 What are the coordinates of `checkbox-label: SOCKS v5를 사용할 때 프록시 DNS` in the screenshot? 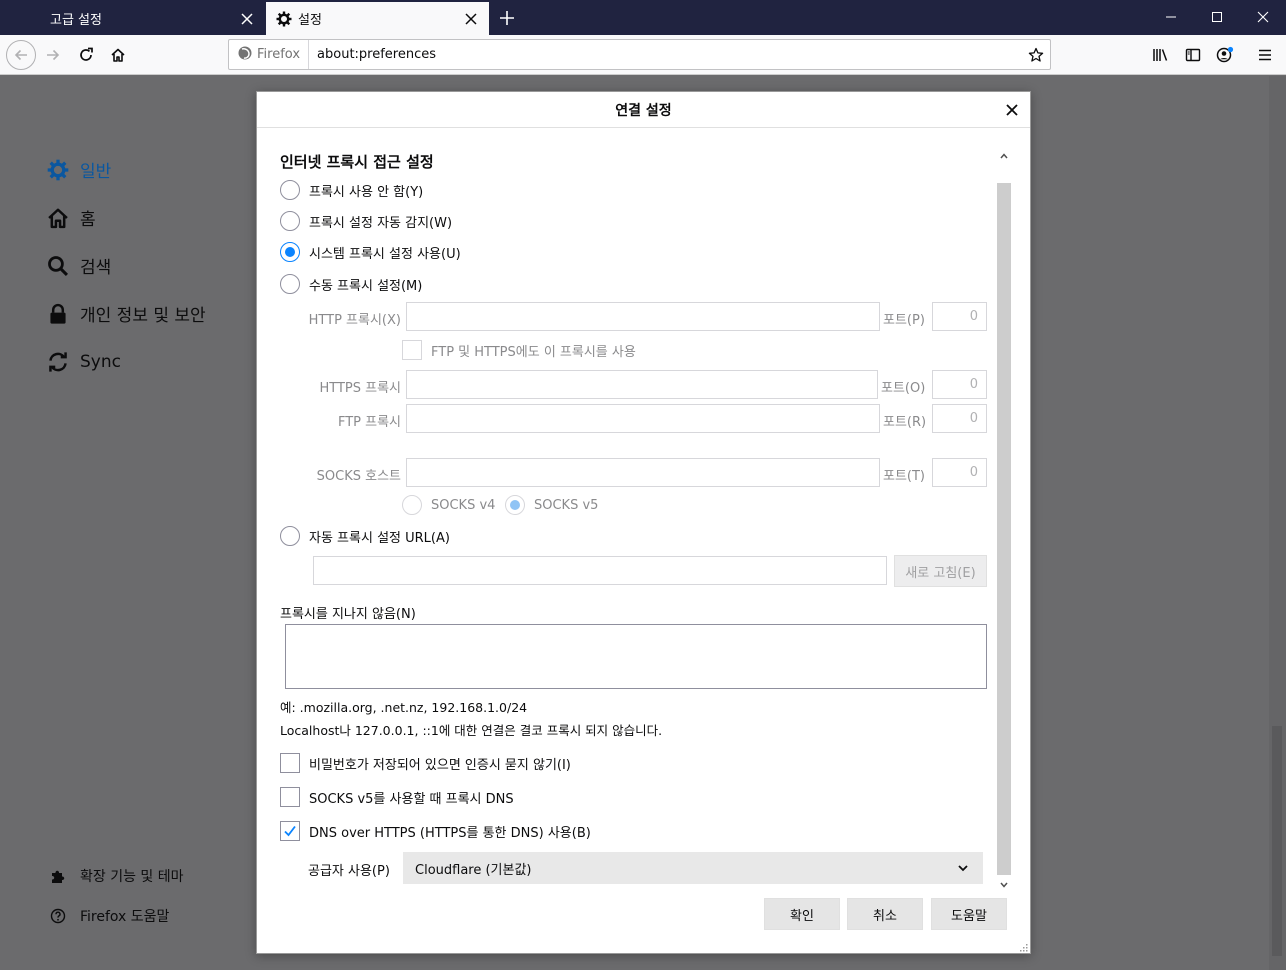 It's located at (411, 799).